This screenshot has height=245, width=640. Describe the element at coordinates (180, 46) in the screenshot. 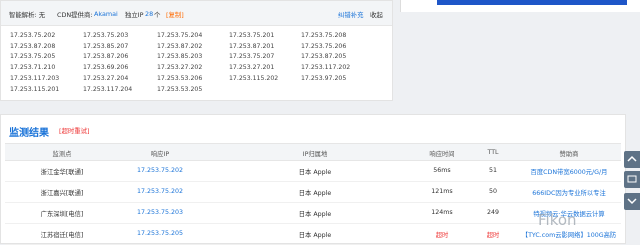

I see `ip-address: 17.253.87.202` at that location.